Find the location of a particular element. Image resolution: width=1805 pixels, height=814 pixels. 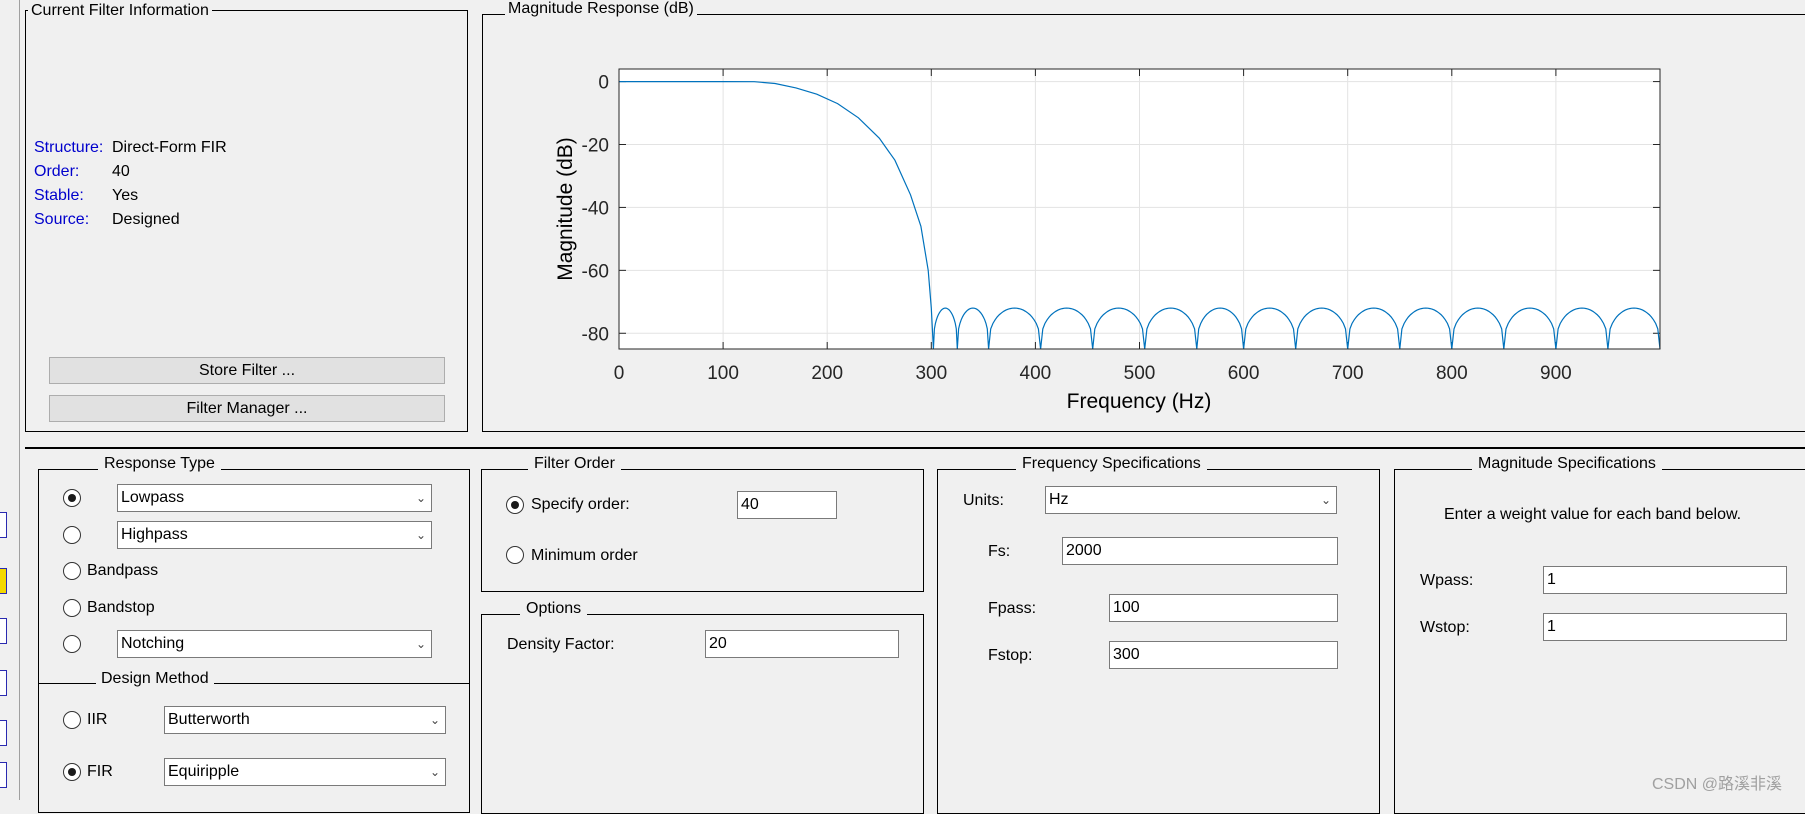

fs-label: Fs: is located at coordinates (999, 551).